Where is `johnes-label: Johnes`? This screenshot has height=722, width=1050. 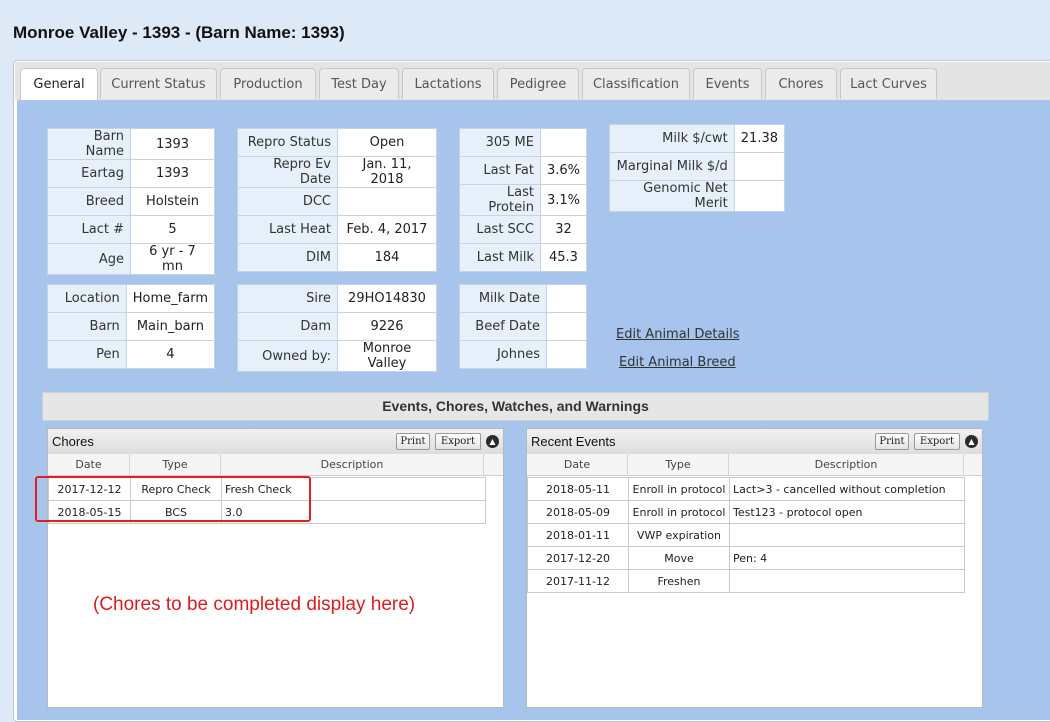
johnes-label: Johnes is located at coordinates (503, 354).